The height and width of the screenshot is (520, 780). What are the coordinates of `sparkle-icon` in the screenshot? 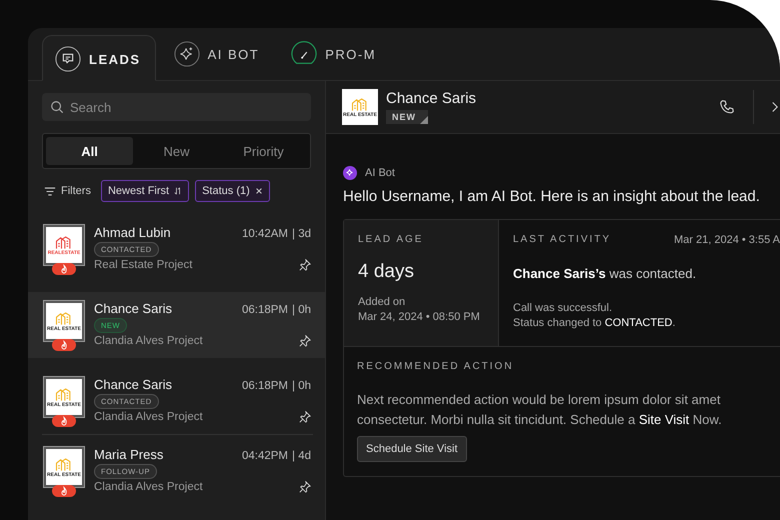 It's located at (187, 54).